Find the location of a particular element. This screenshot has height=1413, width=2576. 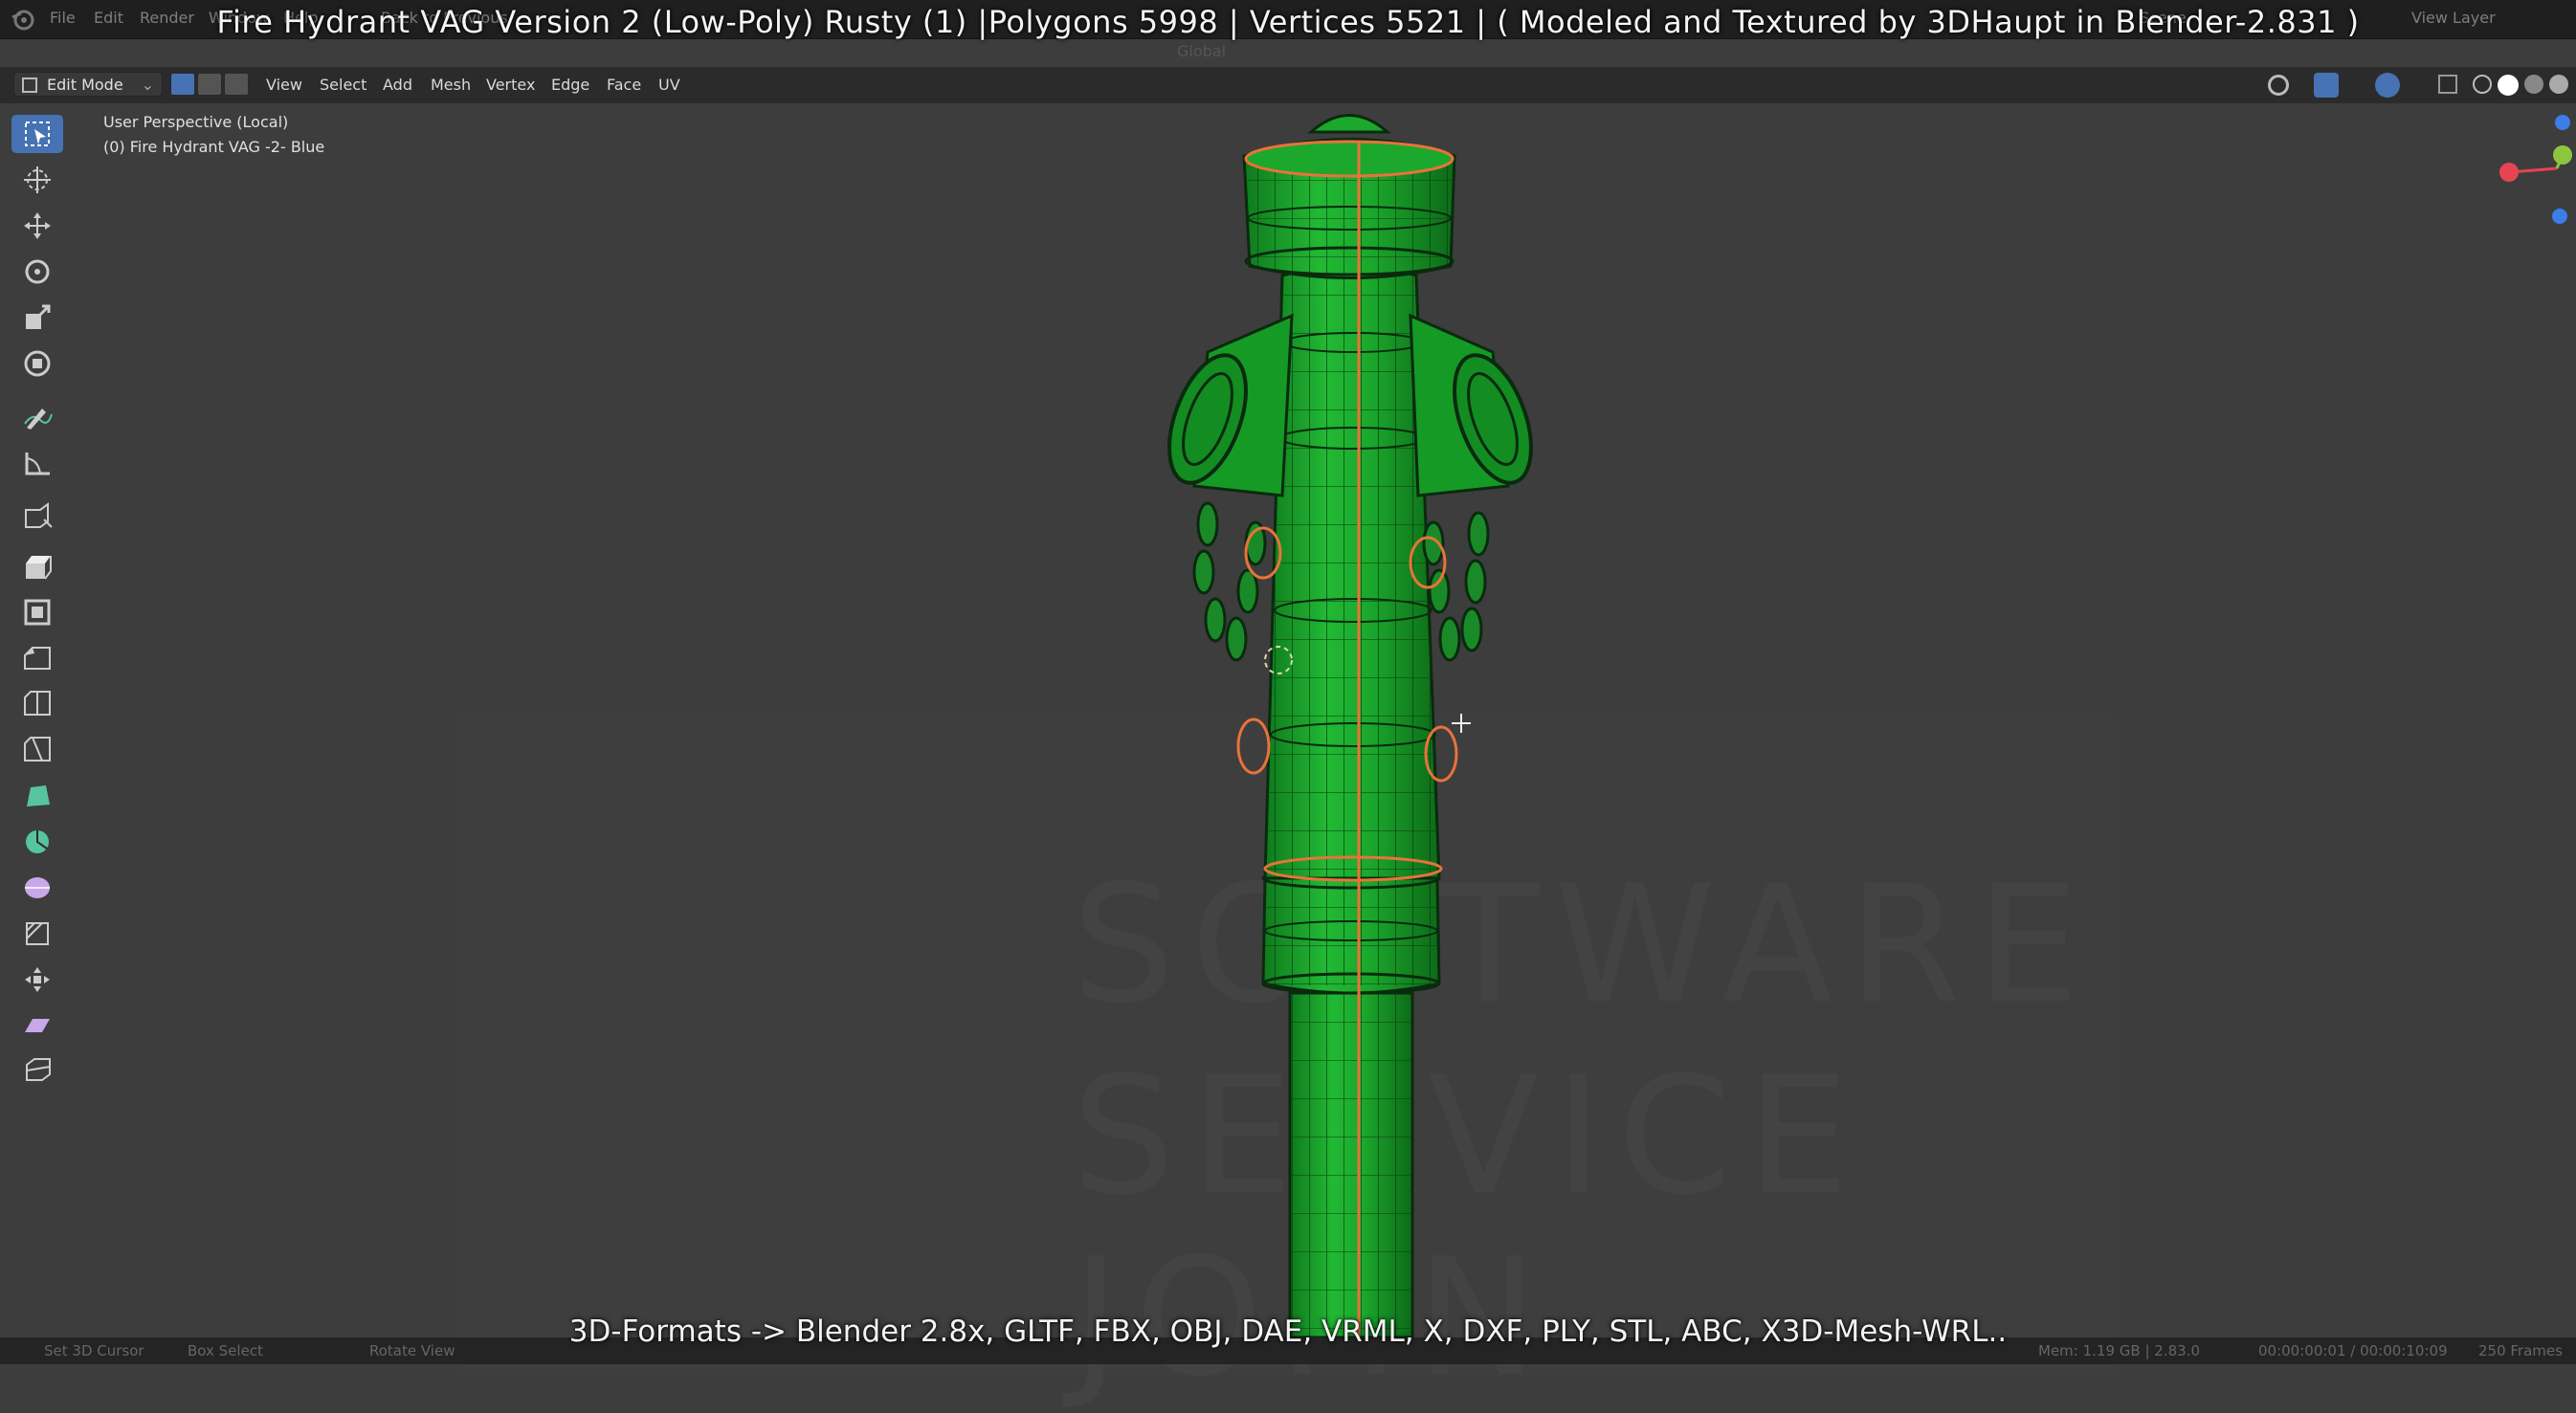

rotate-tool is located at coordinates (37, 272).